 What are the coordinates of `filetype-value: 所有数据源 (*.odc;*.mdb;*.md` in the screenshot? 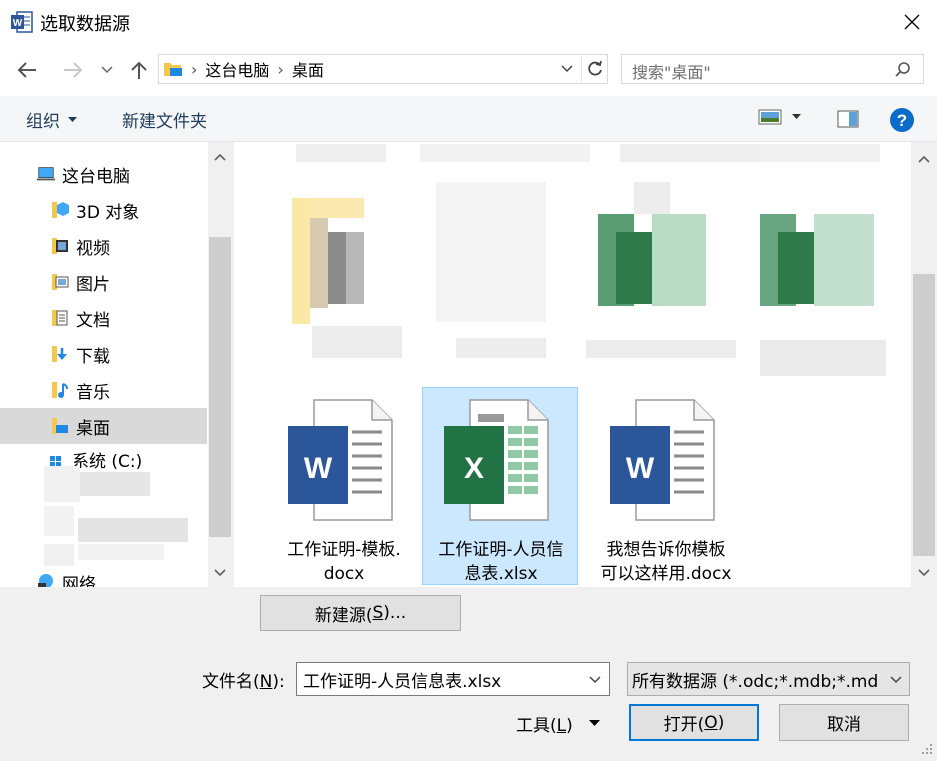 It's located at (755, 681).